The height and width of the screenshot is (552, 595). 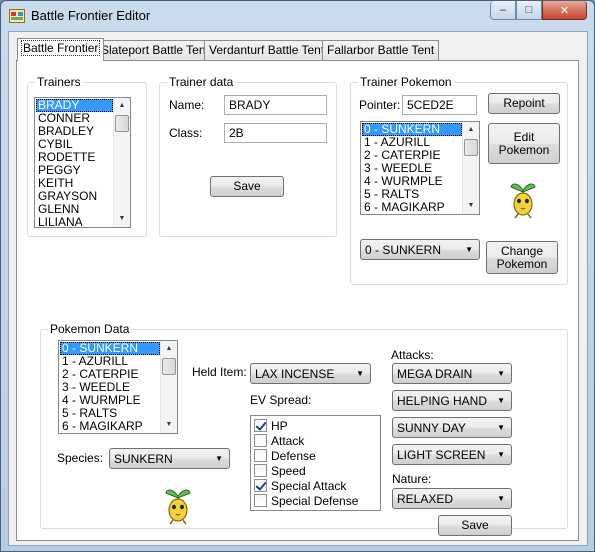 I want to click on attack-2-value: HELPING HAND, so click(x=442, y=401).